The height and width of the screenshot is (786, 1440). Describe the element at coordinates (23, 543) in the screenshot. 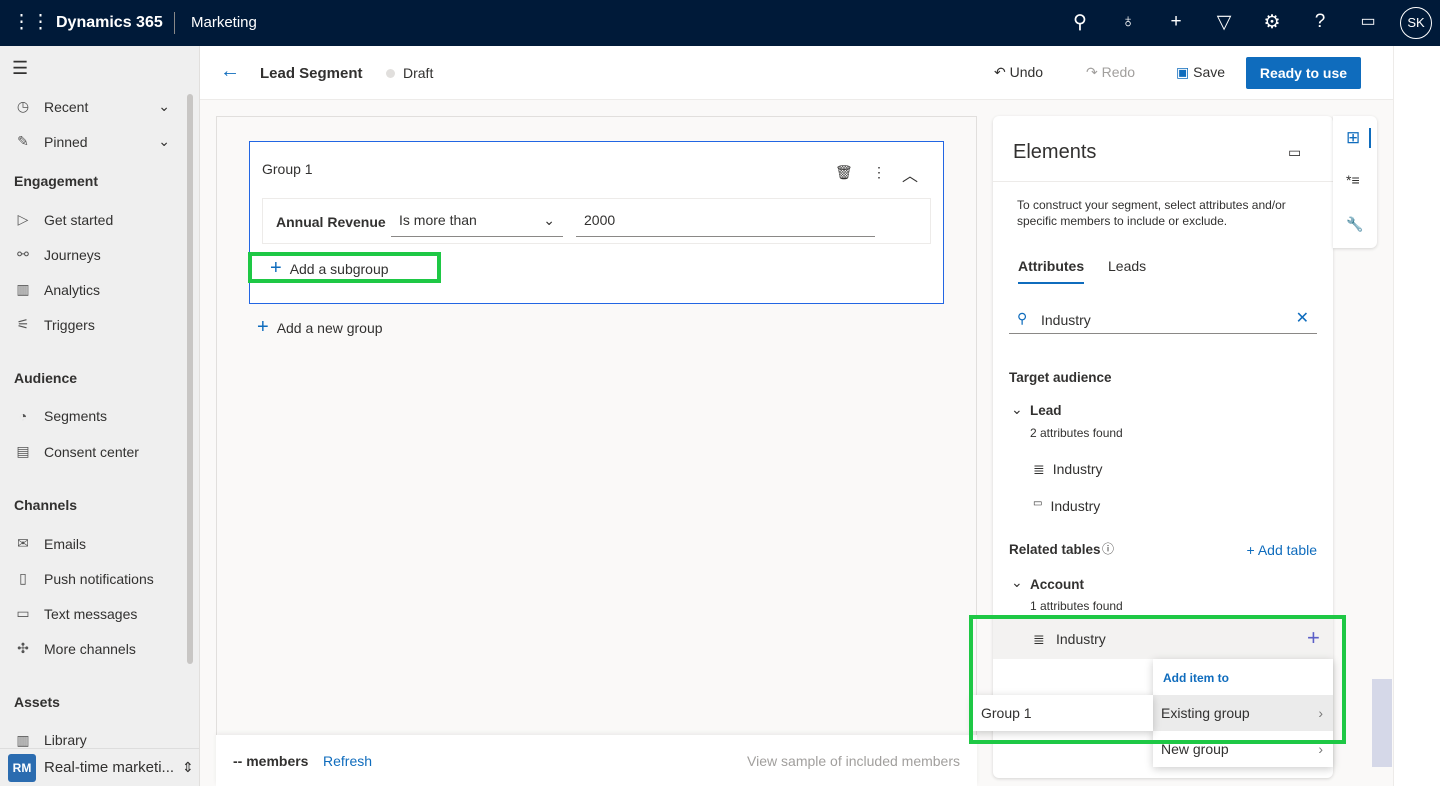

I see `mail-icon: ✉` at that location.